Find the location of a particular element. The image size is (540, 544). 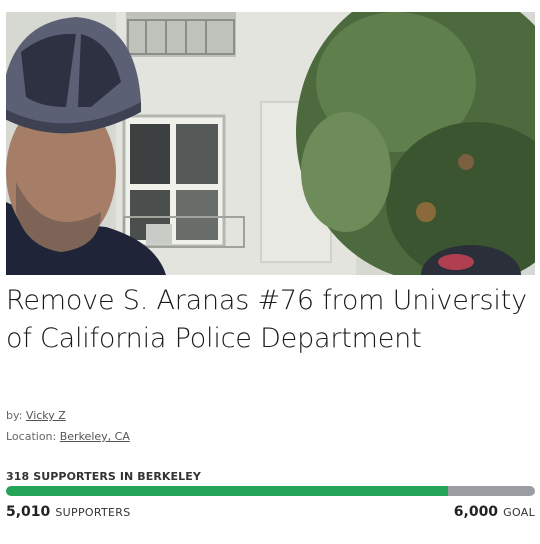

supporters-number: 5,010 is located at coordinates (28, 512).